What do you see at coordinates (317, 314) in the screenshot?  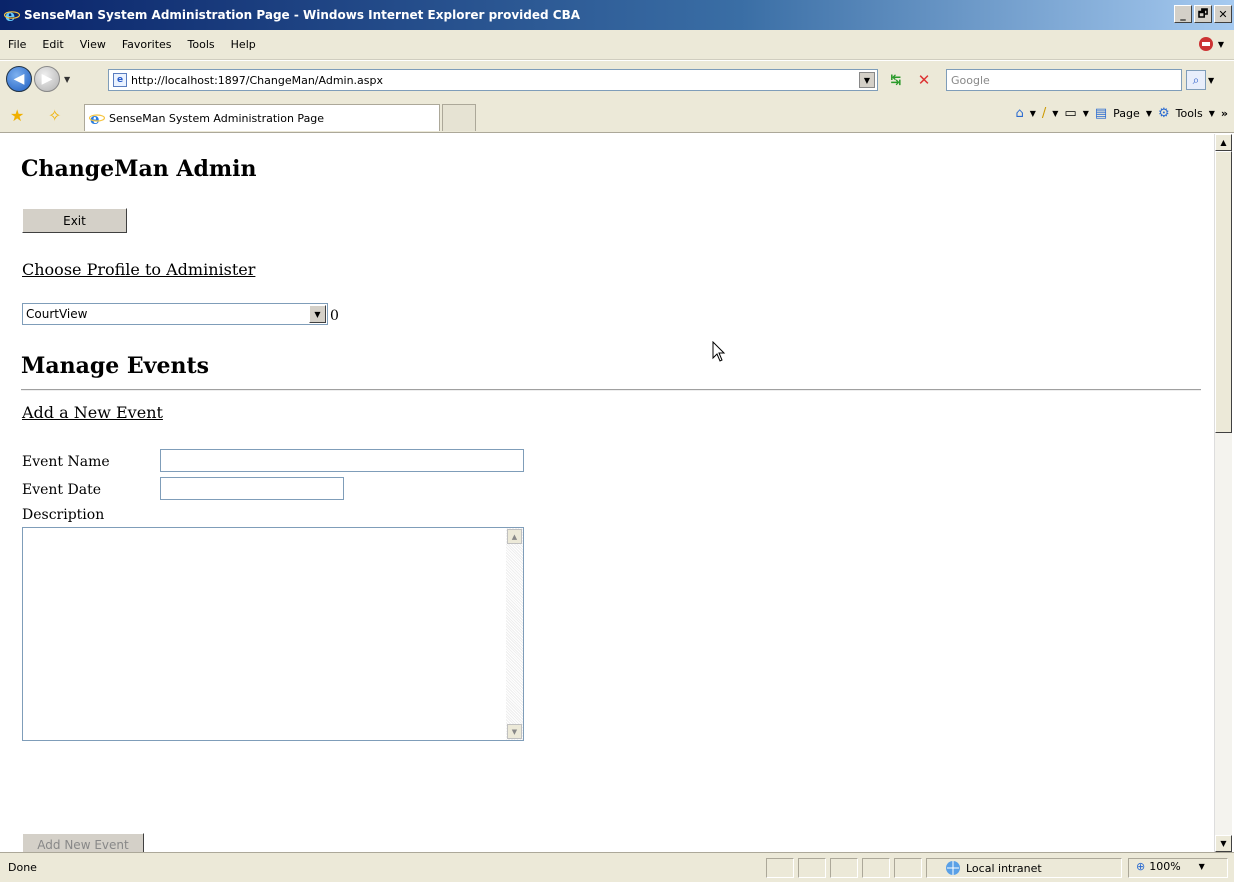 I see `chevron-down-icon: ▼` at bounding box center [317, 314].